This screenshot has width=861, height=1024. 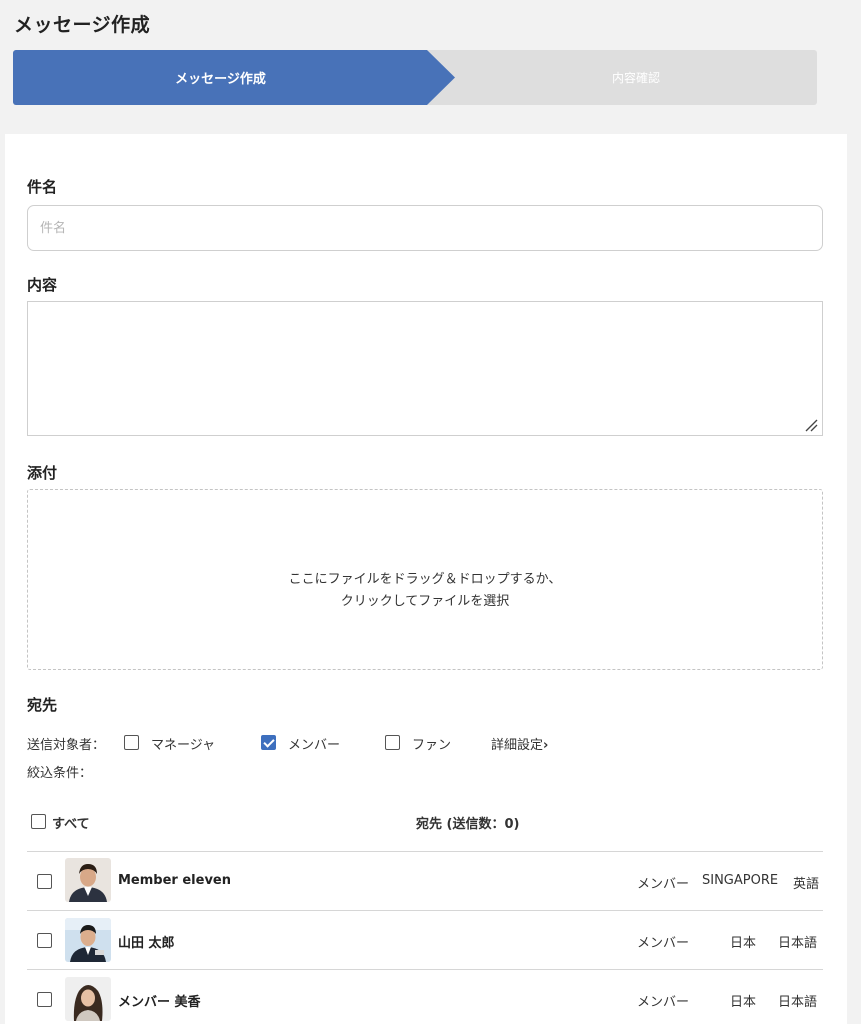 I want to click on resize-handle-icon, so click(x=811, y=425).